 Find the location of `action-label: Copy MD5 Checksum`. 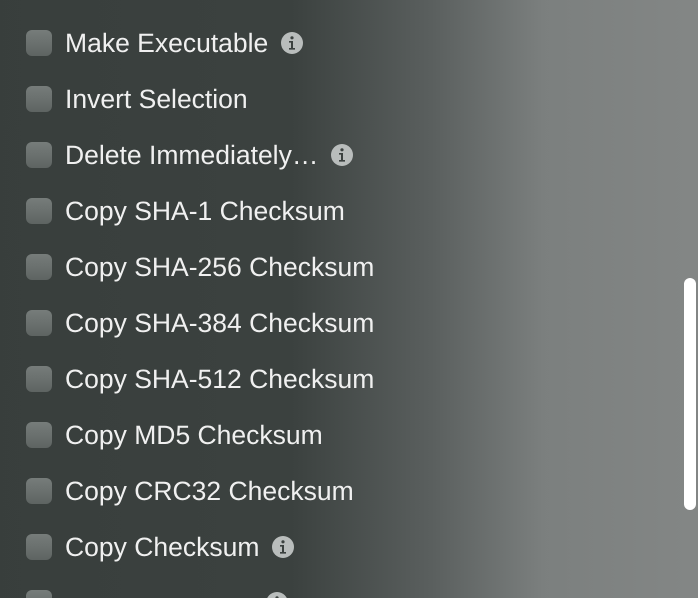

action-label: Copy MD5 Checksum is located at coordinates (194, 435).